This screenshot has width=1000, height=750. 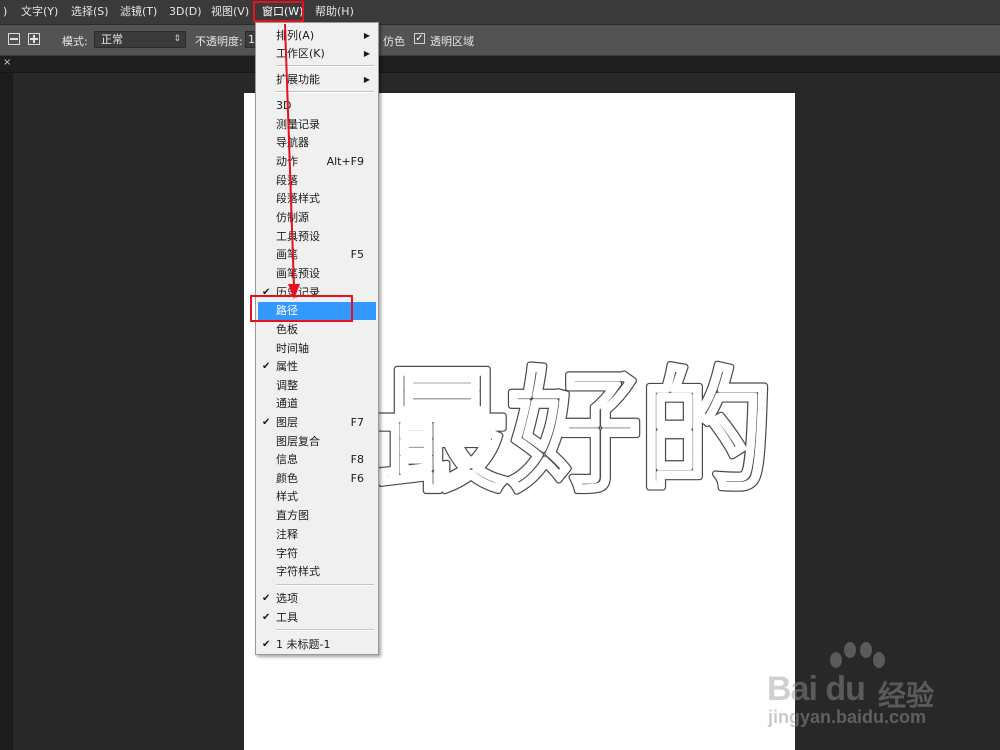 I want to click on watermark-logo: Bai du, so click(x=816, y=689).